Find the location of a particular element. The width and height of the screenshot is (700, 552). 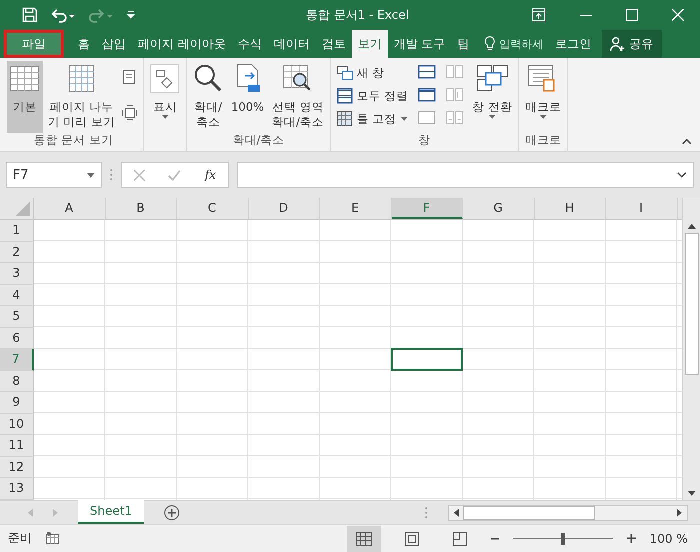

tell-me-field: 입력하세 is located at coordinates (522, 44).